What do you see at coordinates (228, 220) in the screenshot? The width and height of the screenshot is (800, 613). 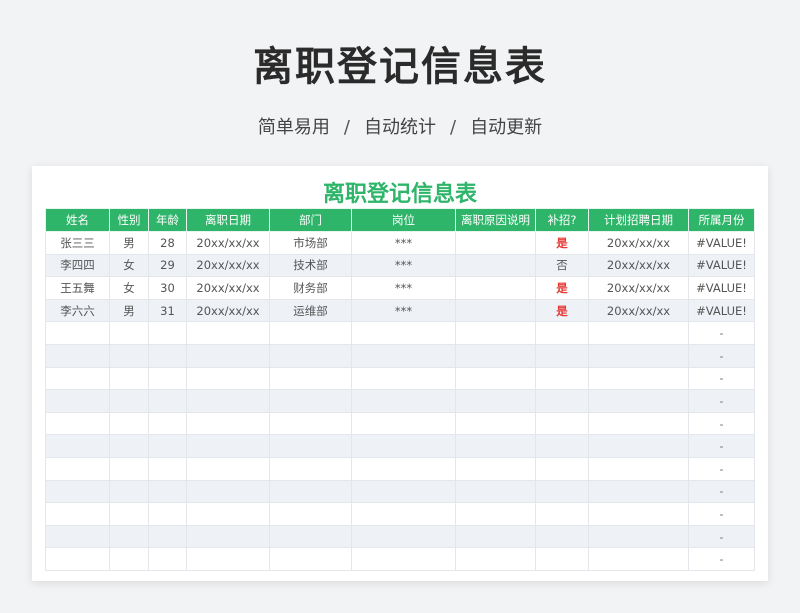 I see `header-leave-date: 离职日期` at bounding box center [228, 220].